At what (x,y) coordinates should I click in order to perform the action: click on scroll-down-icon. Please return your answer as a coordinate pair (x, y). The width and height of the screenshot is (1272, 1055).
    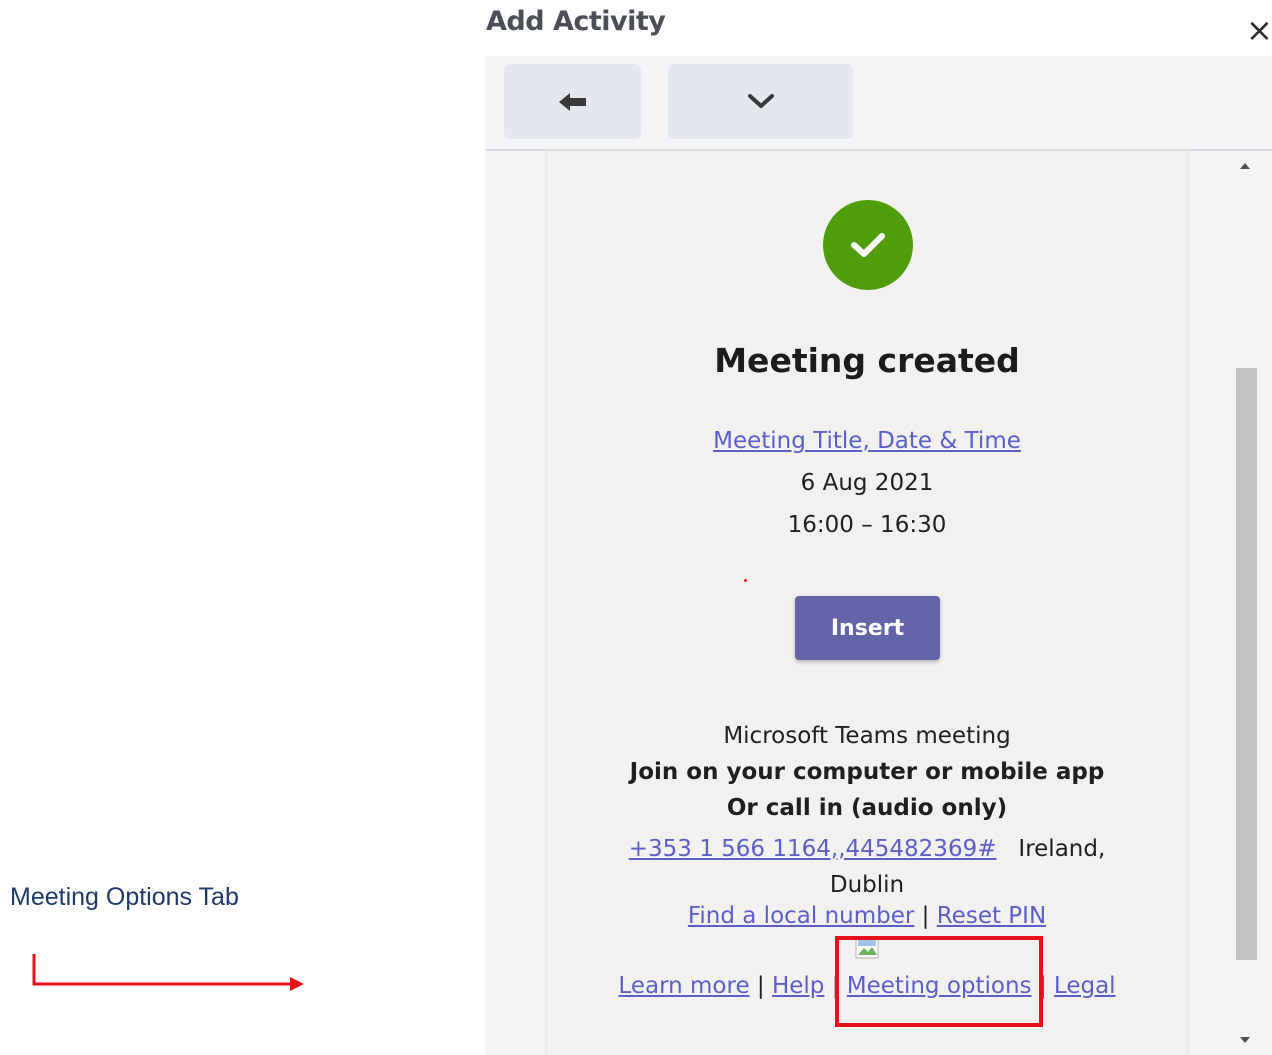
    Looking at the image, I should click on (1245, 1040).